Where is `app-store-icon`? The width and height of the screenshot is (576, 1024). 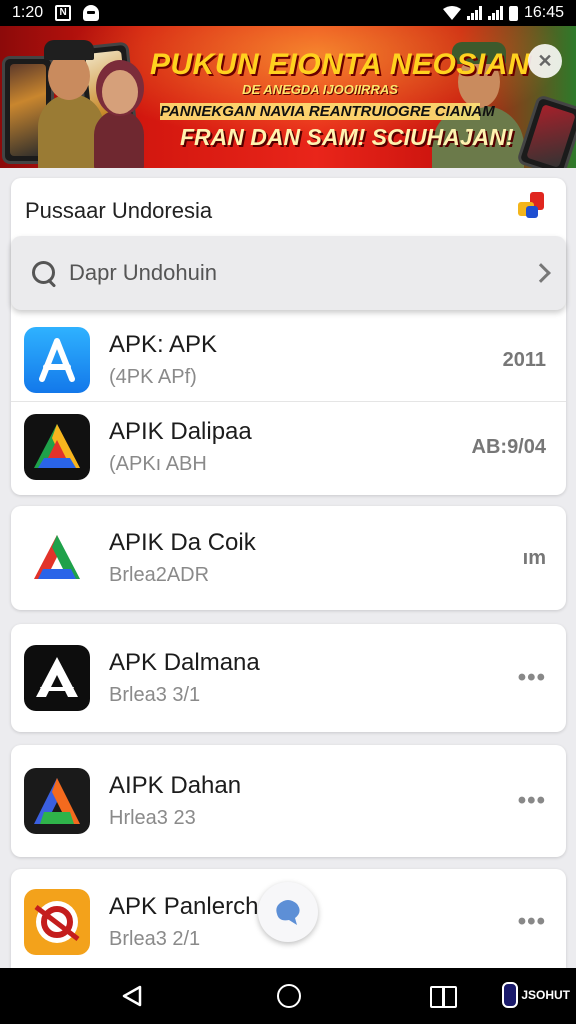 app-store-icon is located at coordinates (57, 360).